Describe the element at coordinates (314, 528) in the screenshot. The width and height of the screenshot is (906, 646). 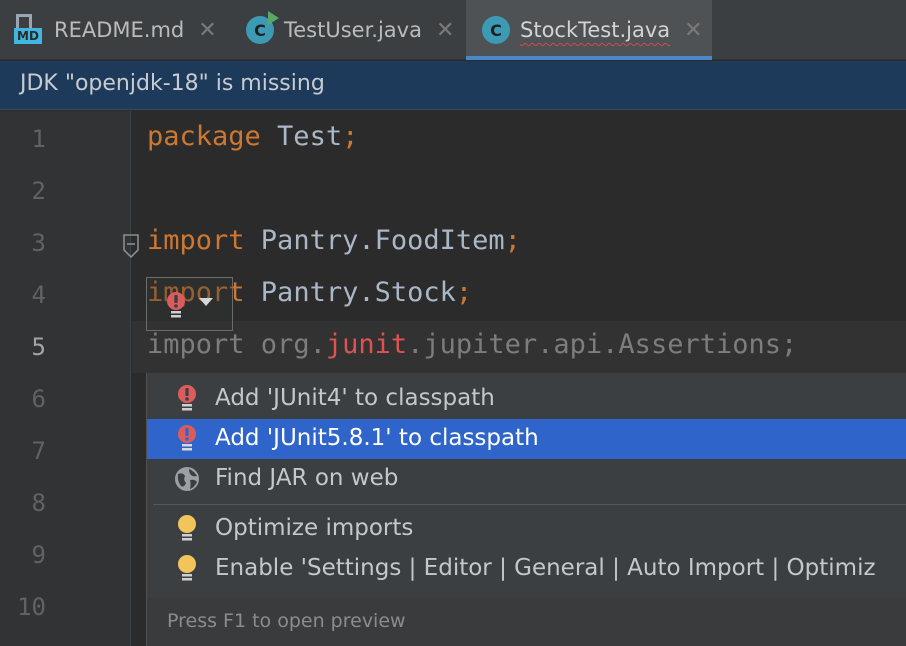
I see `popup-item-label: Optimize imports` at that location.